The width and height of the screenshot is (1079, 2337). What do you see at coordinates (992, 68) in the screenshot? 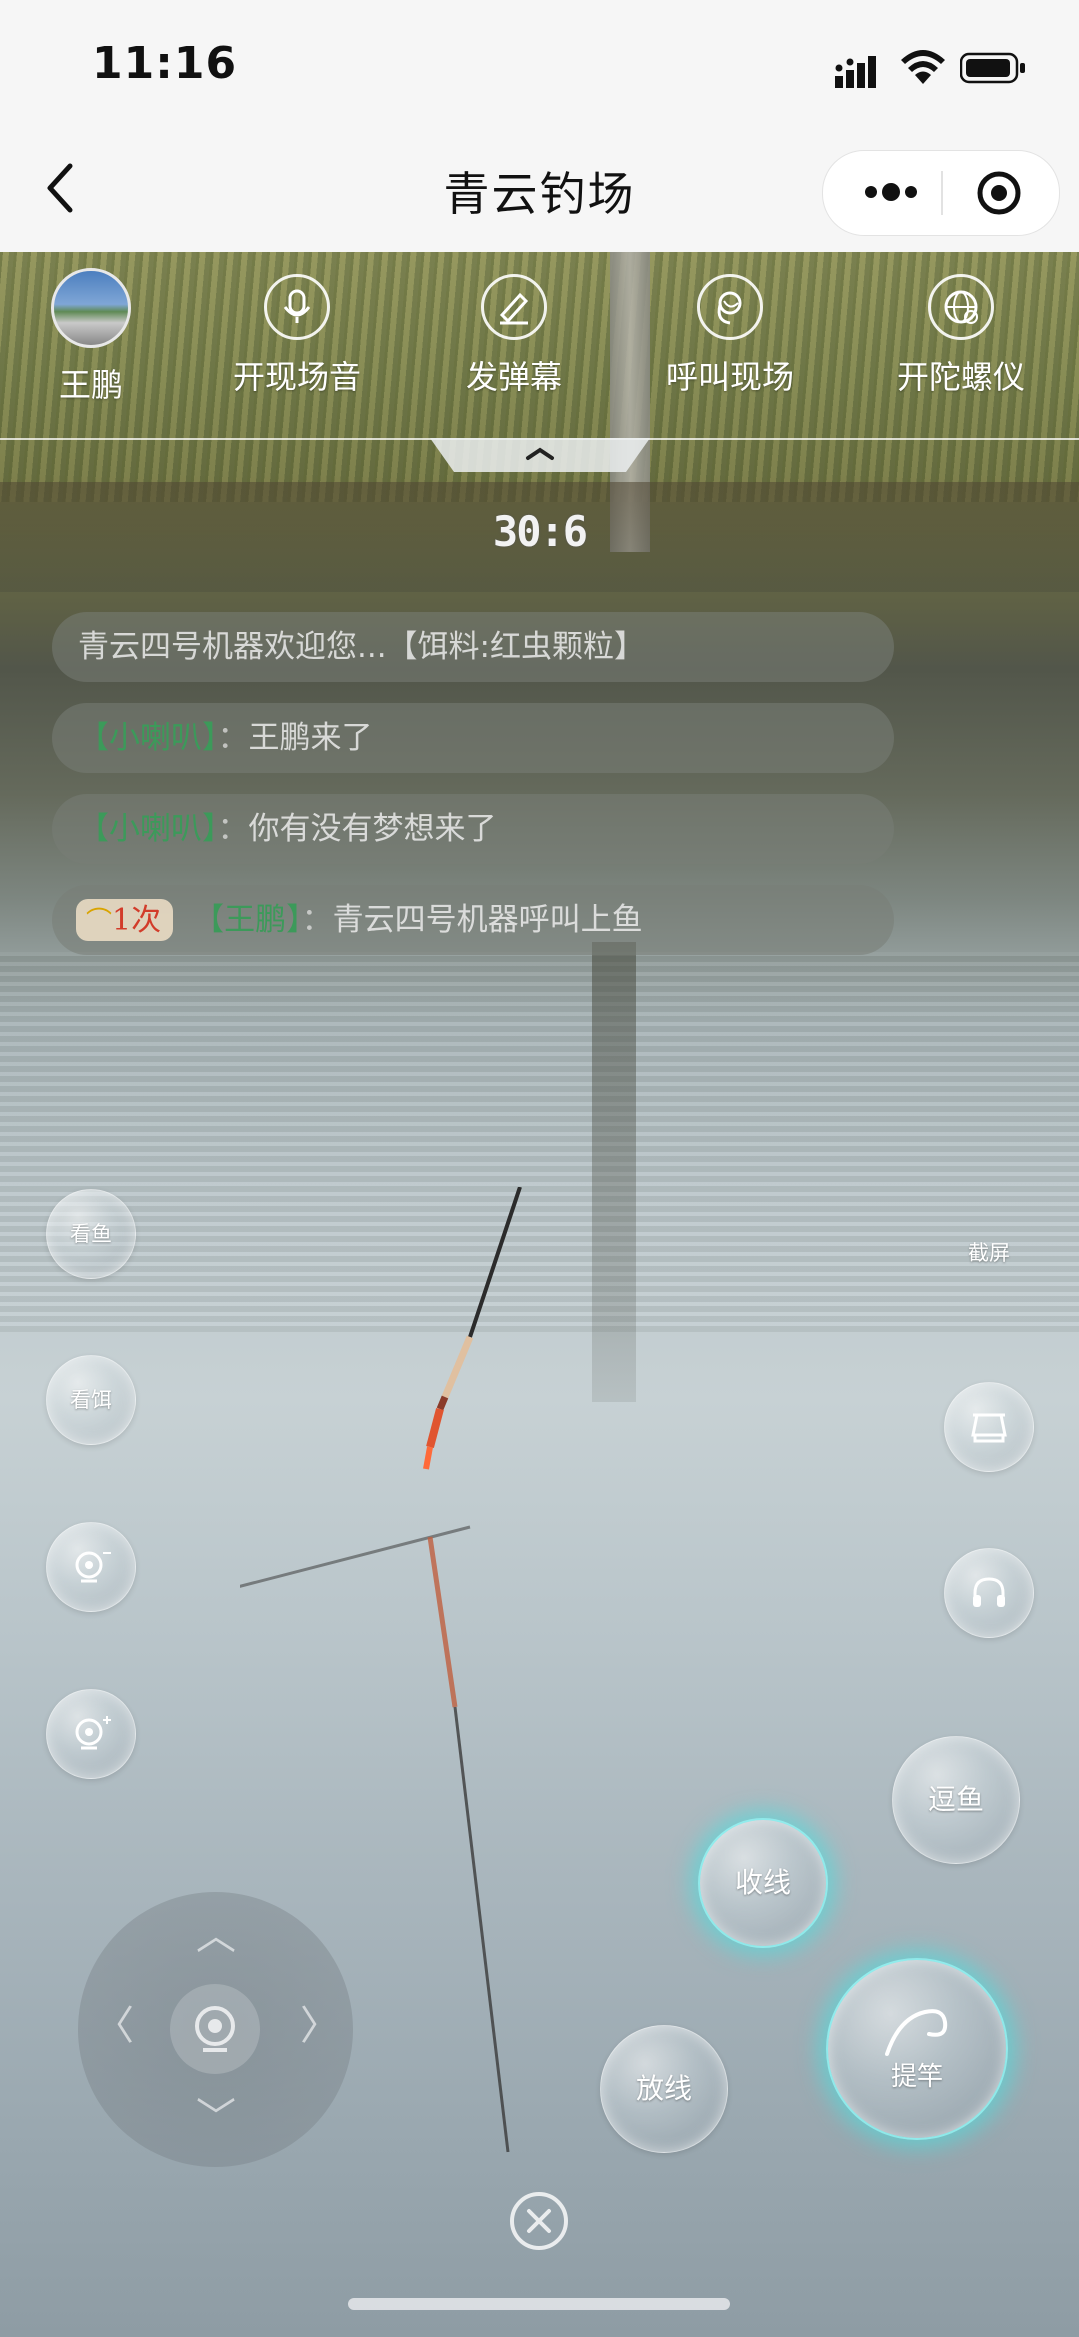
I see `battery-icon` at bounding box center [992, 68].